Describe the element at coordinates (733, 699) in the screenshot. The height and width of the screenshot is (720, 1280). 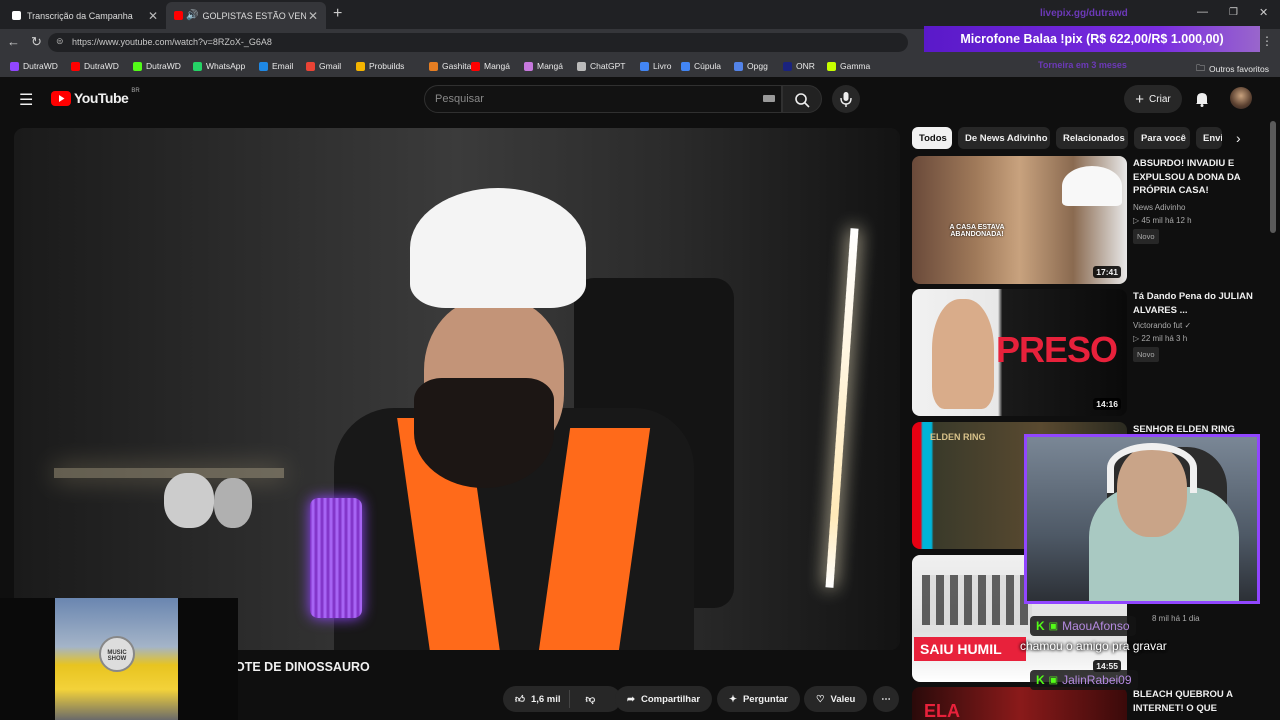
I see `sparkle-icon: ✦` at that location.